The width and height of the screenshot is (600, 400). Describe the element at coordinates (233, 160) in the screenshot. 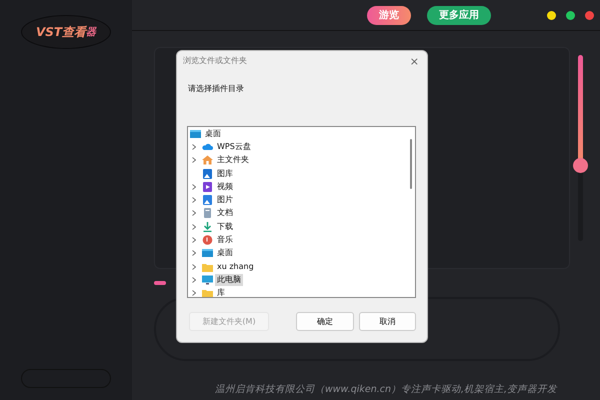

I see `tree-item: 主文件夹` at that location.